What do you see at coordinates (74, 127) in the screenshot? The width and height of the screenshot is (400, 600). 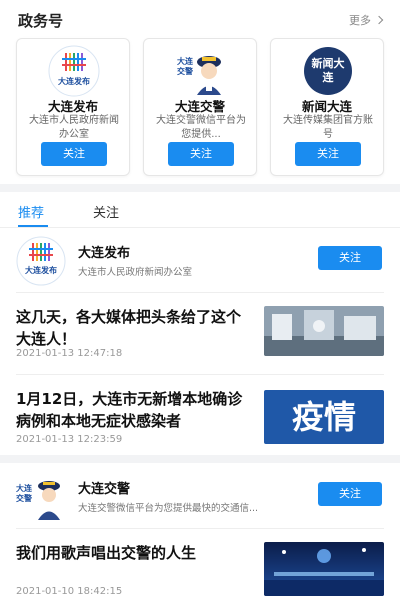 I see `card-desc: 大连市人民政府新闻办公室` at bounding box center [74, 127].